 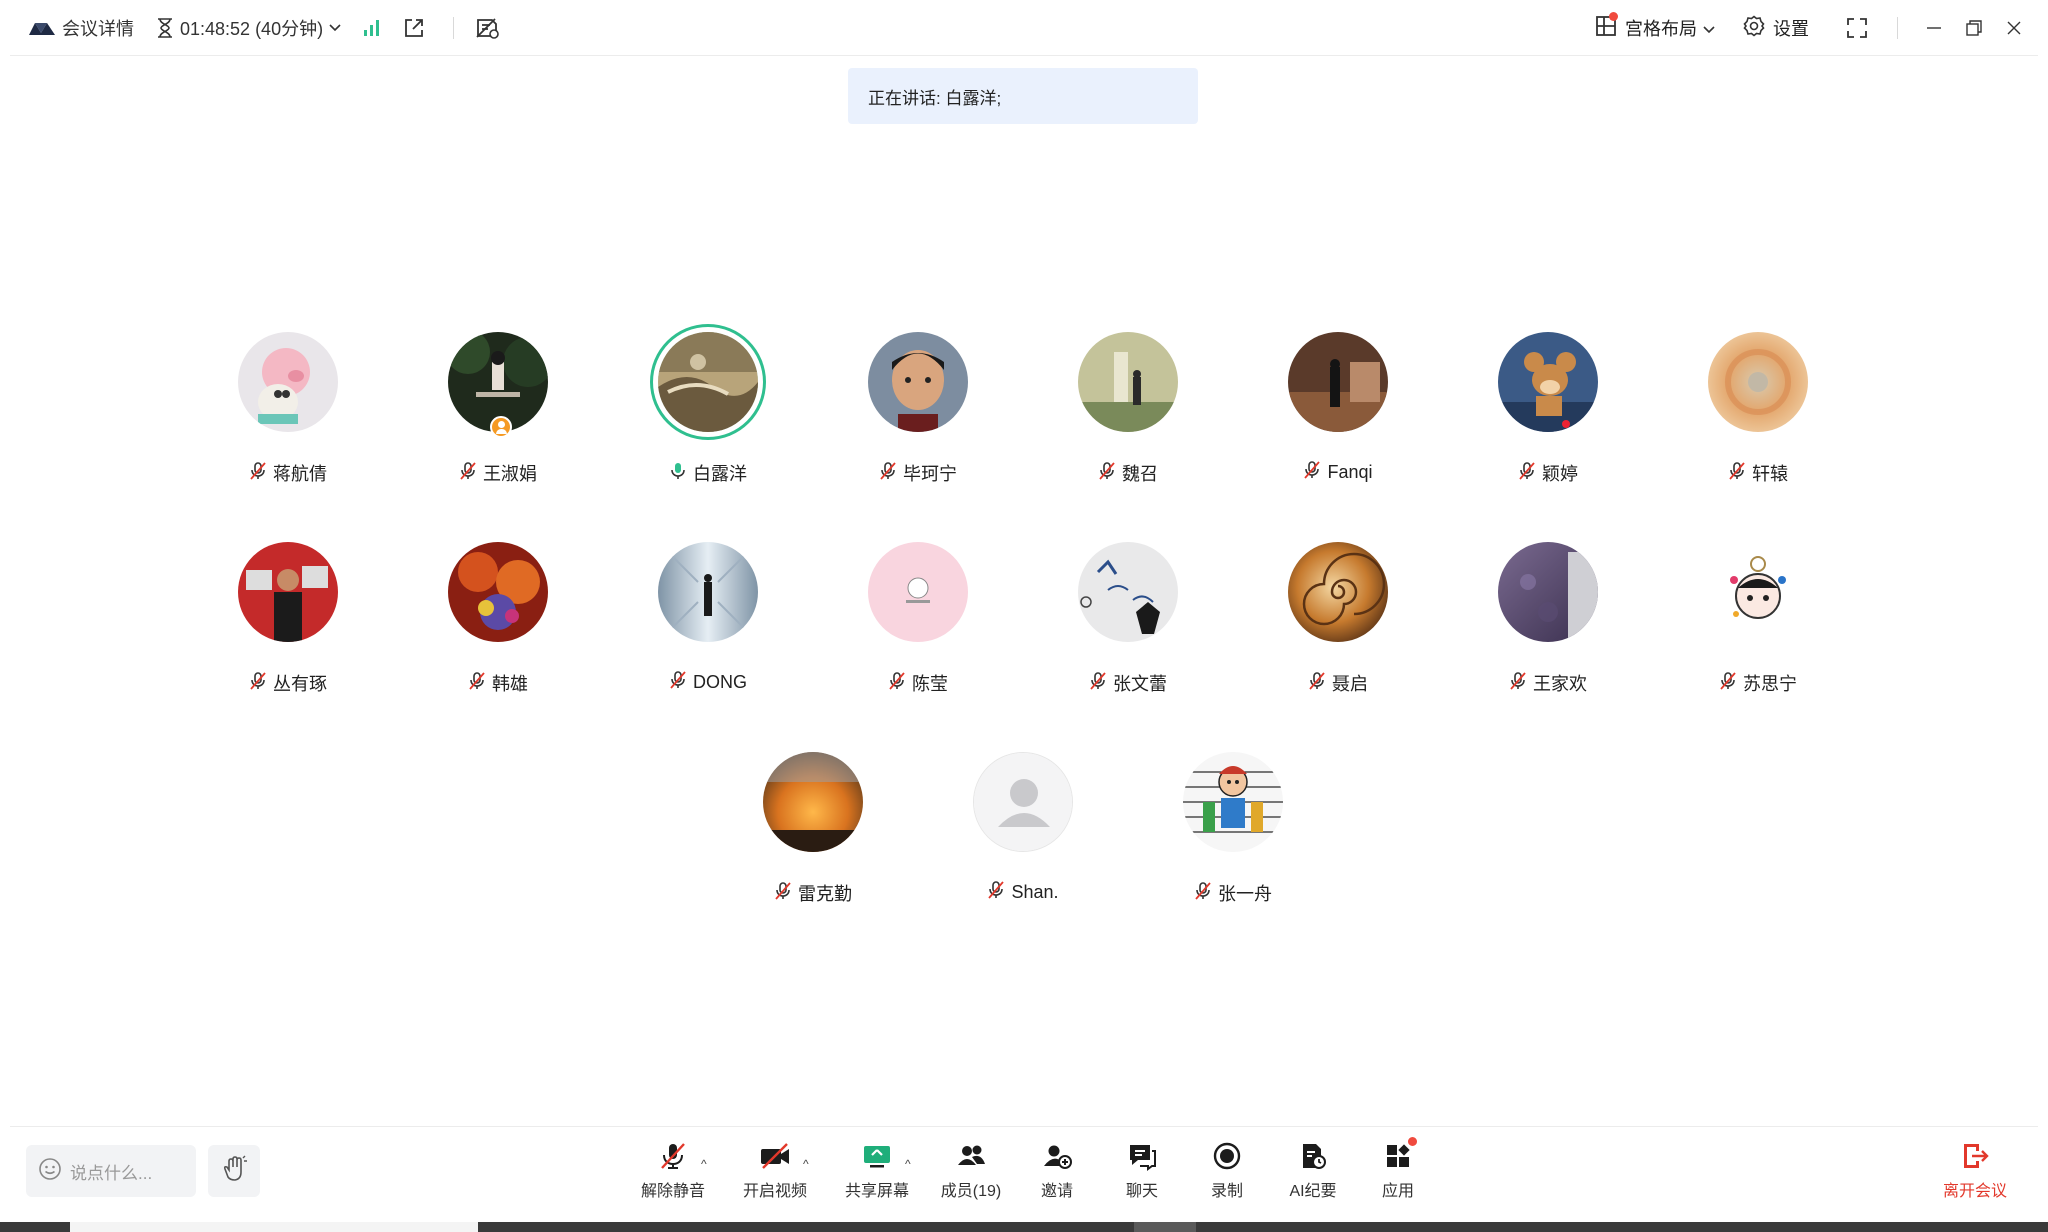 What do you see at coordinates (42, 28) in the screenshot?
I see `app-logo-icon` at bounding box center [42, 28].